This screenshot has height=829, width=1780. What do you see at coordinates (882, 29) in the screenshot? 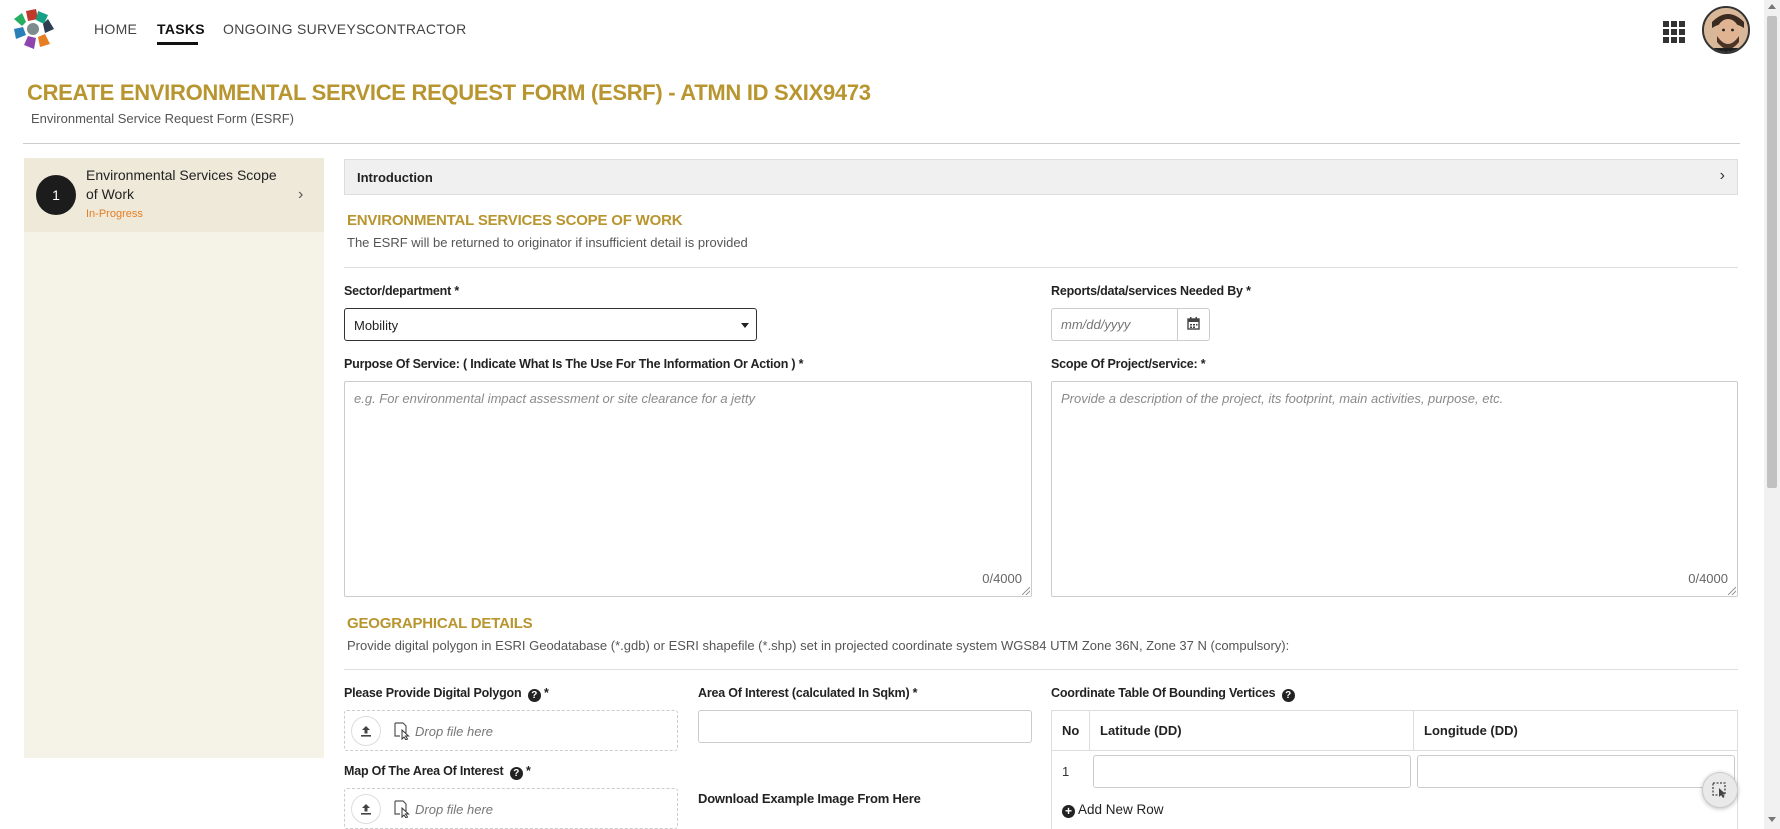
I see `top-navbar: HOME TASKS ONGOING SURVEYS CONTRACTOR` at bounding box center [882, 29].